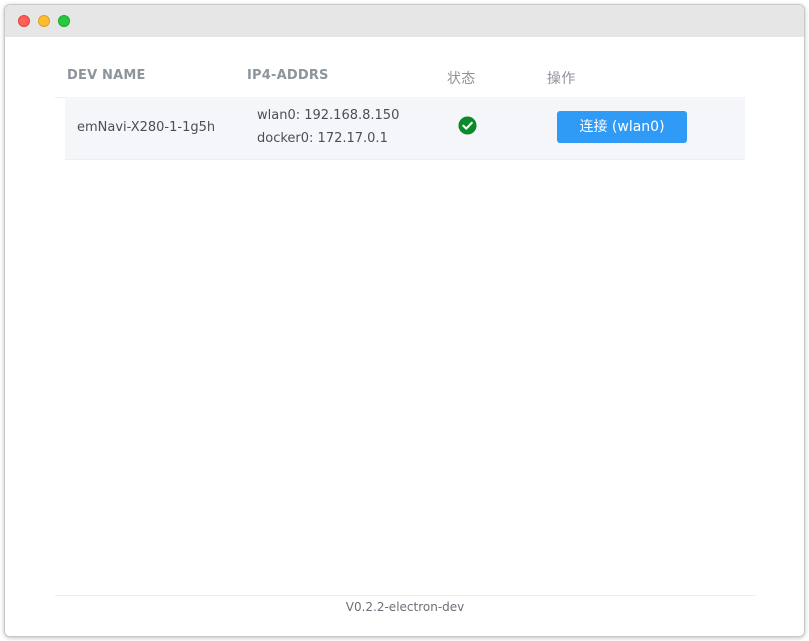 The width and height of the screenshot is (809, 641). What do you see at coordinates (395, 78) in the screenshot?
I see `device-table-header: DEV NAME IP4-ADDRS 状态 操作` at bounding box center [395, 78].